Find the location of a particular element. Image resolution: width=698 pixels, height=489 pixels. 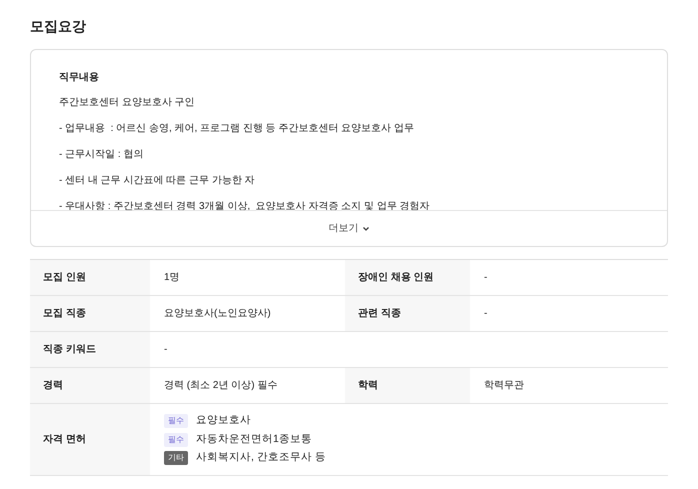

field-label: 자격 면허 is located at coordinates (90, 439).